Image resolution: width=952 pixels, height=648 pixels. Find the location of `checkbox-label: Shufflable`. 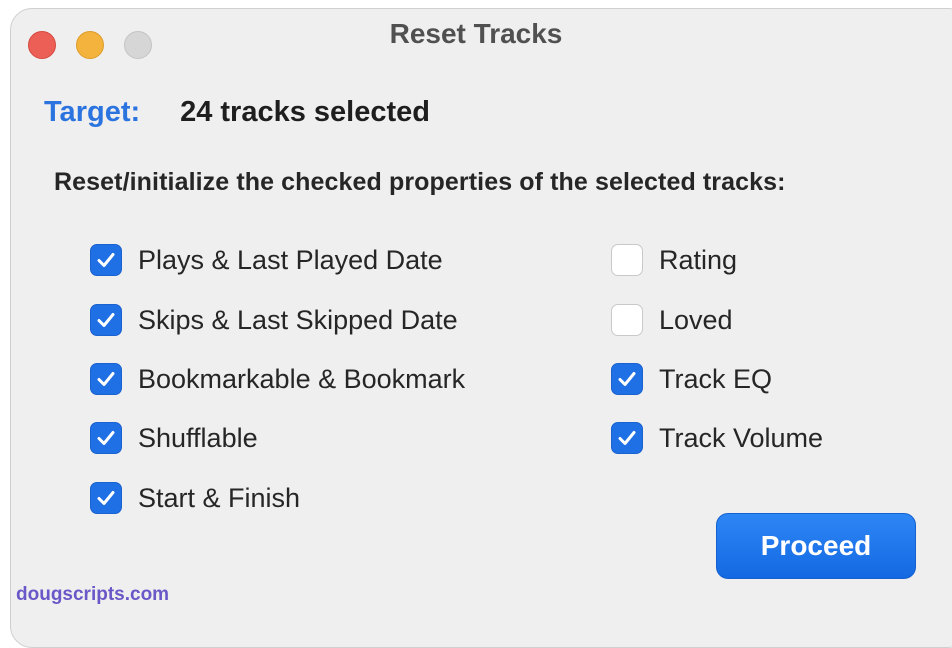

checkbox-label: Shufflable is located at coordinates (198, 437).